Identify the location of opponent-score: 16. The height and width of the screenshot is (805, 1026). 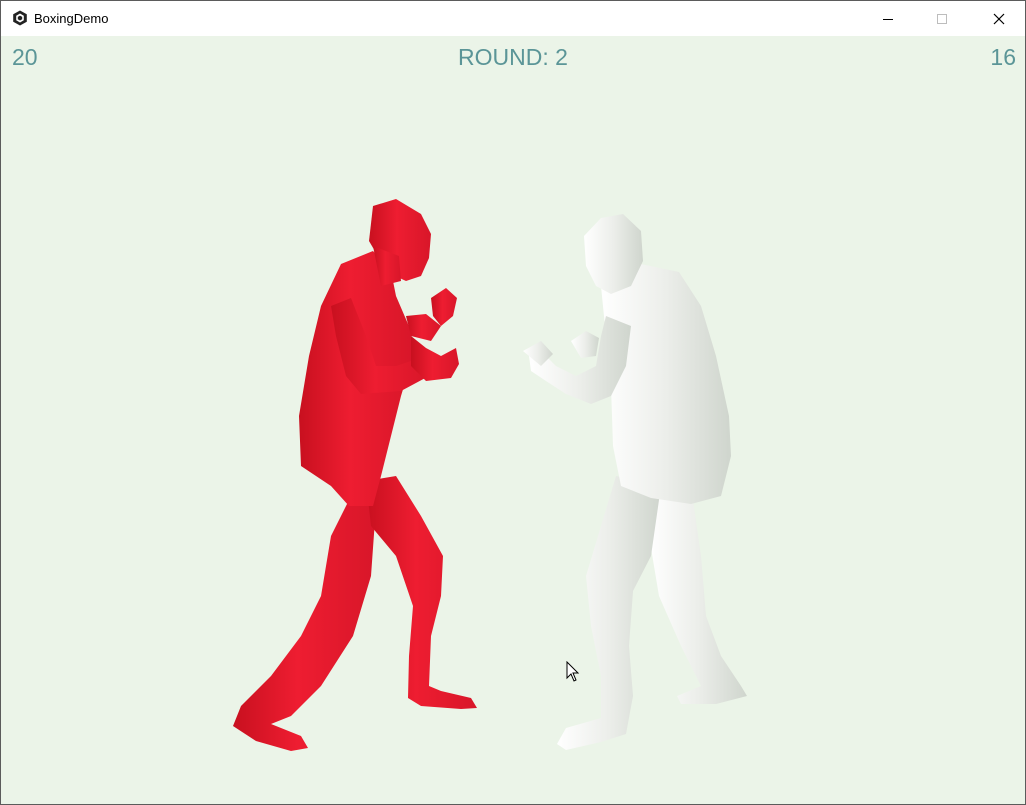
(1003, 57).